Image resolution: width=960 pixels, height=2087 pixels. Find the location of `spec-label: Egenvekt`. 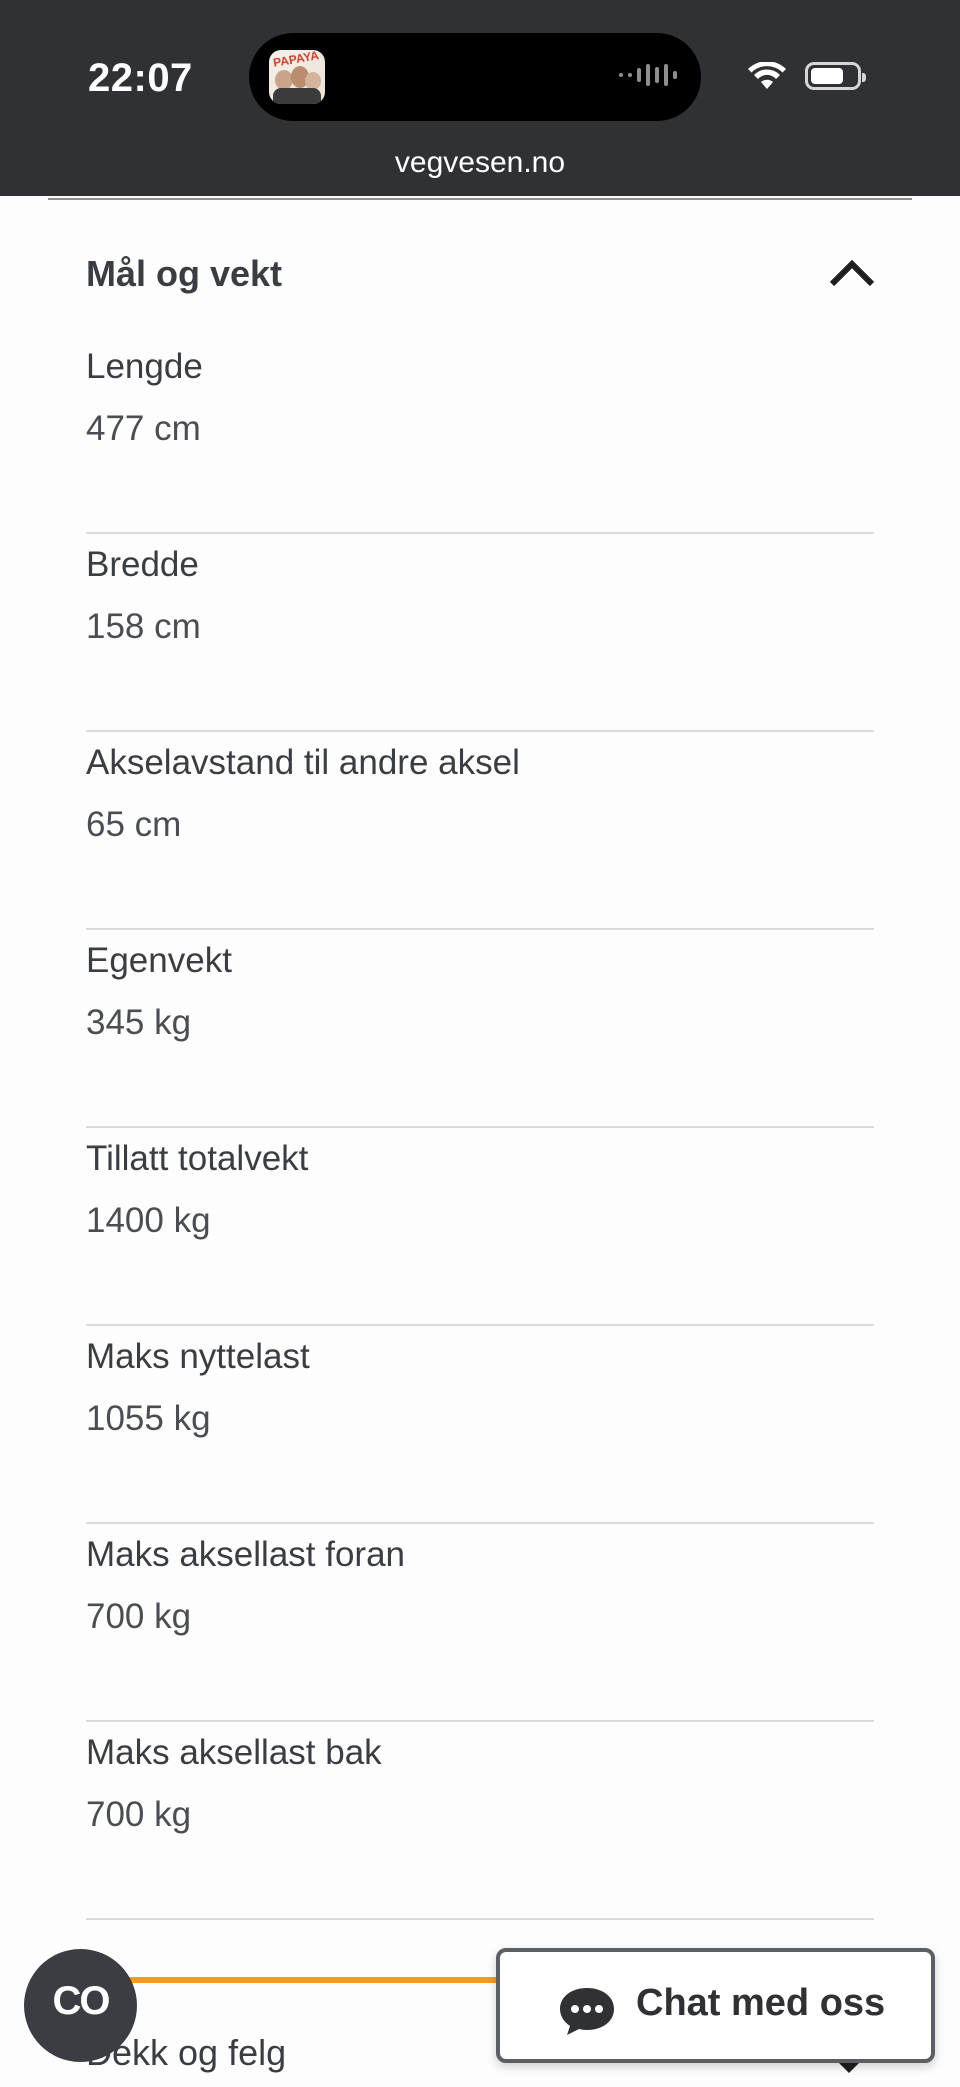

spec-label: Egenvekt is located at coordinates (159, 960).